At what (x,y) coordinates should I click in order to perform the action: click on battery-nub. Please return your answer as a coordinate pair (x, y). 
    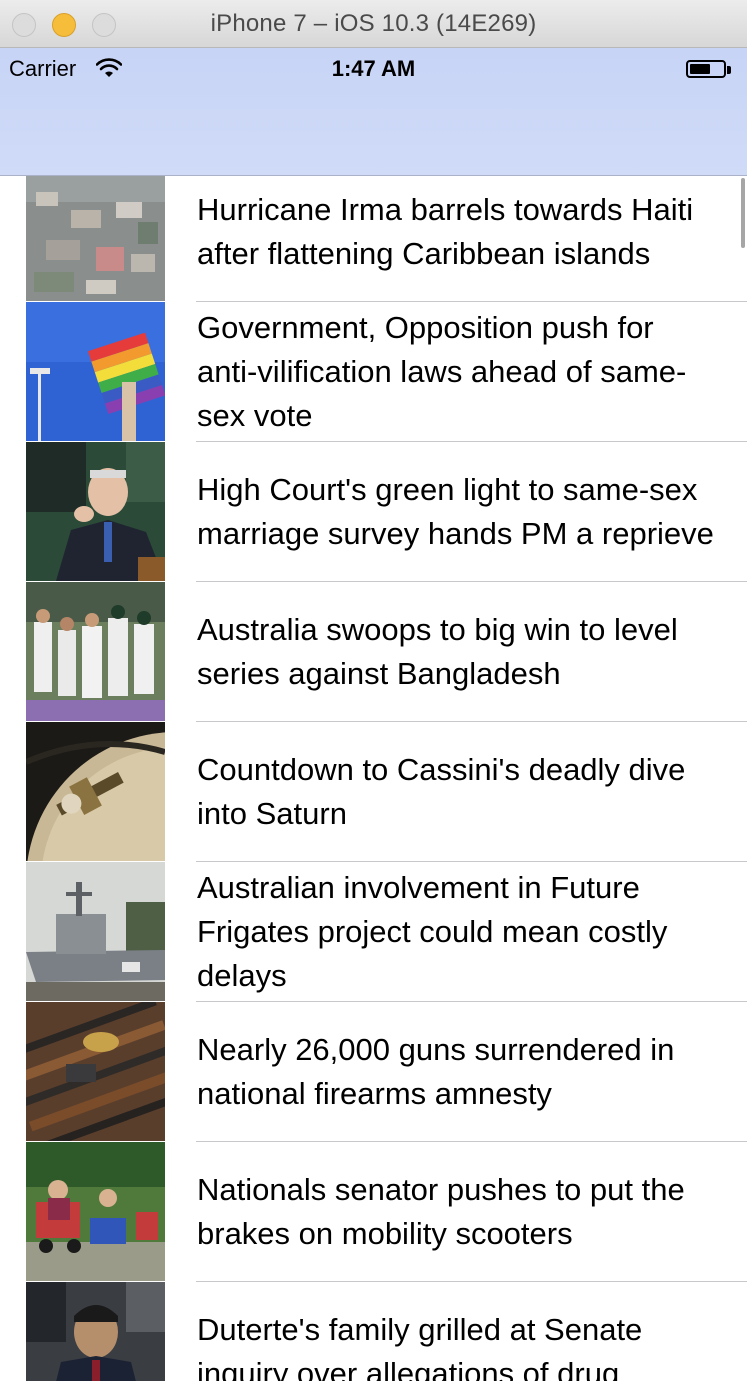
    Looking at the image, I should click on (729, 70).